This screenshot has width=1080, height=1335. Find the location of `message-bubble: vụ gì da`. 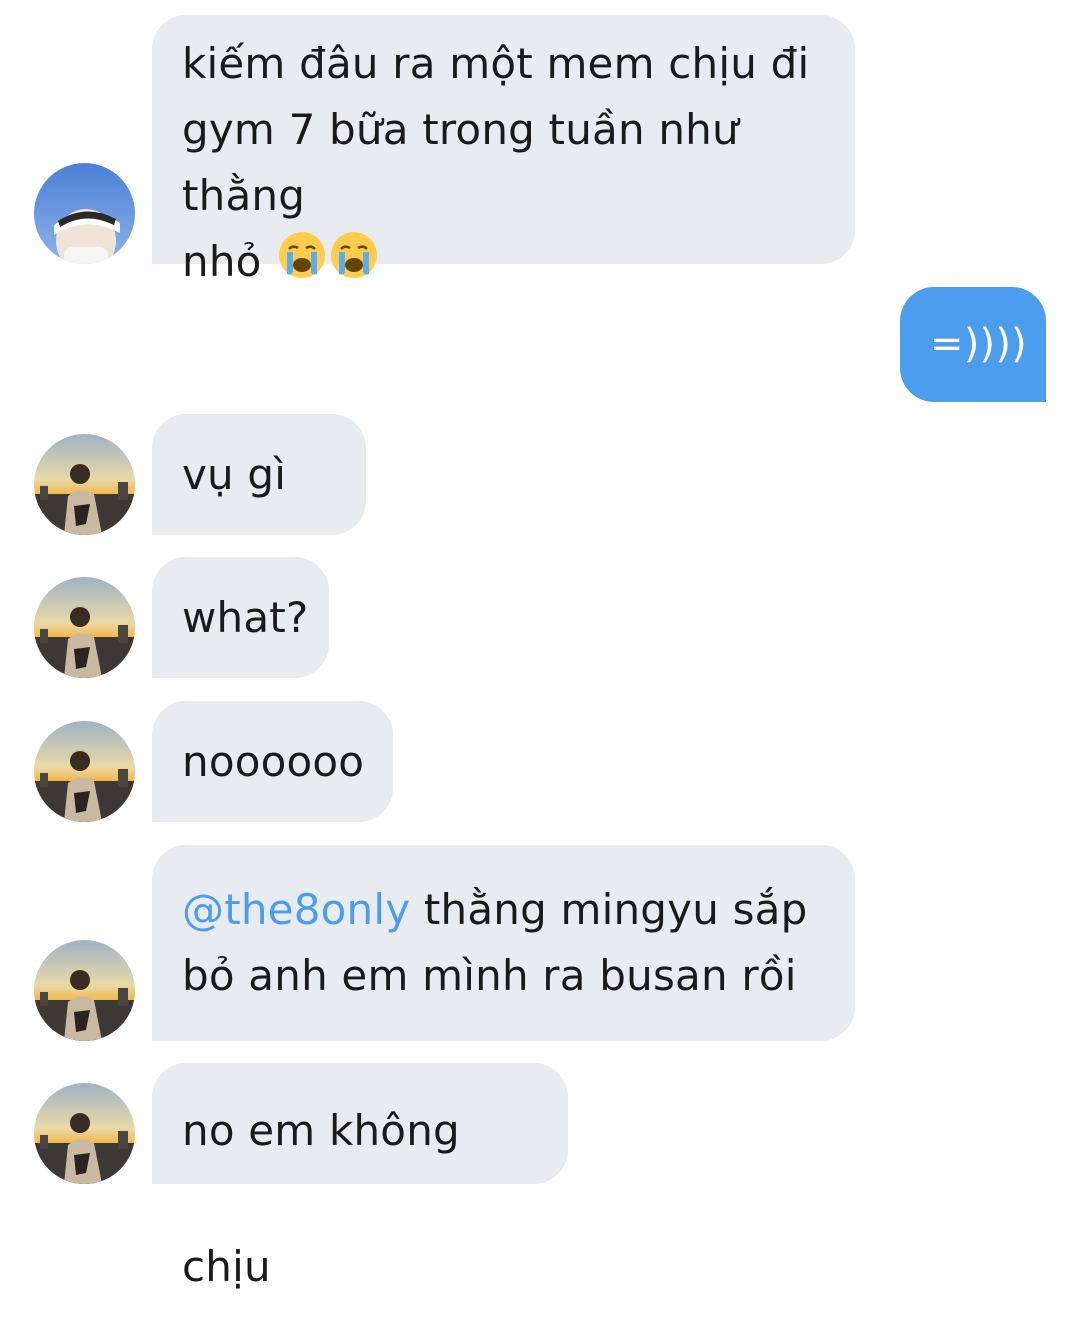

message-bubble: vụ gì da is located at coordinates (259, 517).